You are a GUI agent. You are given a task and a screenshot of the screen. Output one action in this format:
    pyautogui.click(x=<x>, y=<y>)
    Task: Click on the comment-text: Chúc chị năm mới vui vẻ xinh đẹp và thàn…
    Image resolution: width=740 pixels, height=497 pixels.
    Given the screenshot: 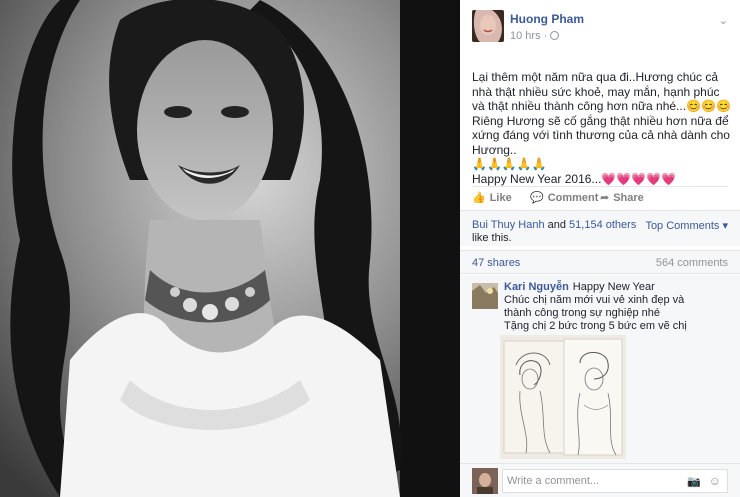 What is the action you would take?
    pyautogui.click(x=609, y=313)
    